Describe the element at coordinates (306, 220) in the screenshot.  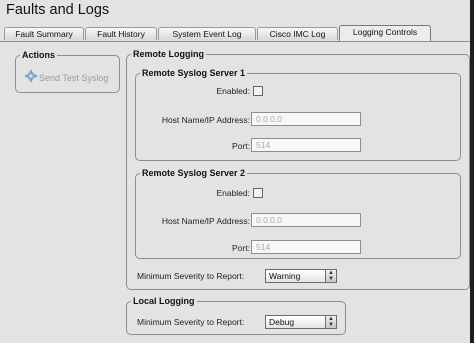
I see `server-2-host-input: 0.0.0.0` at that location.